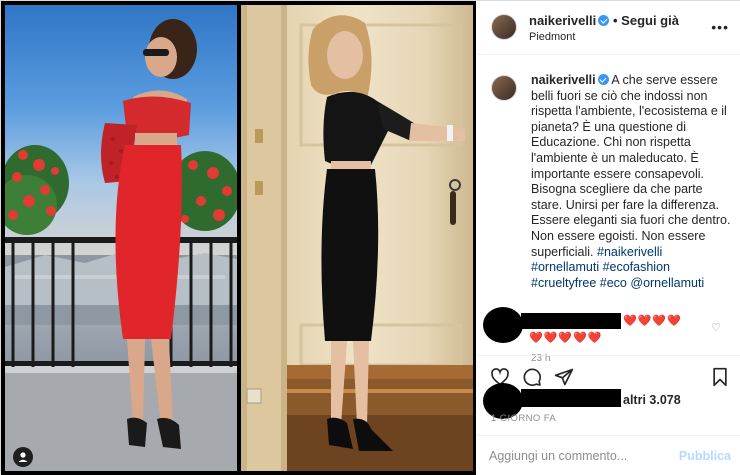  I want to click on more-options-icon: •••, so click(720, 27).